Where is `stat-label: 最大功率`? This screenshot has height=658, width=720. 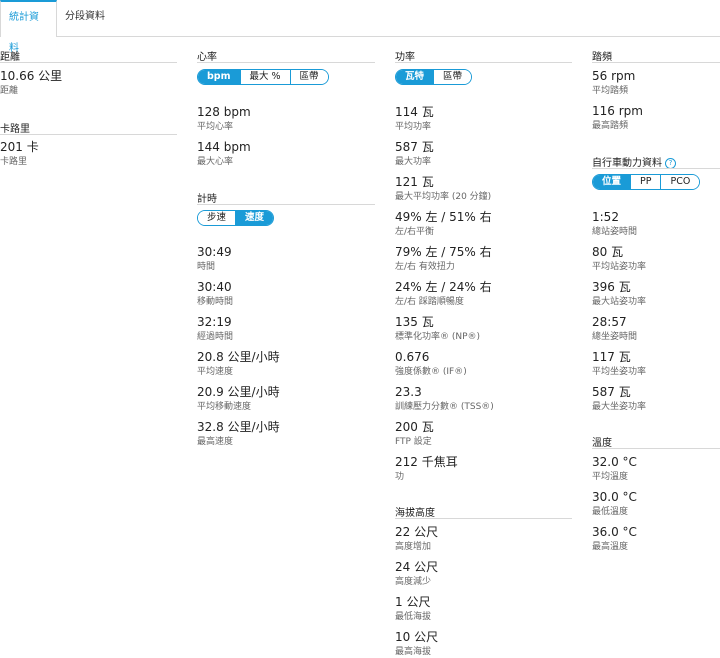 stat-label: 最大功率 is located at coordinates (413, 162).